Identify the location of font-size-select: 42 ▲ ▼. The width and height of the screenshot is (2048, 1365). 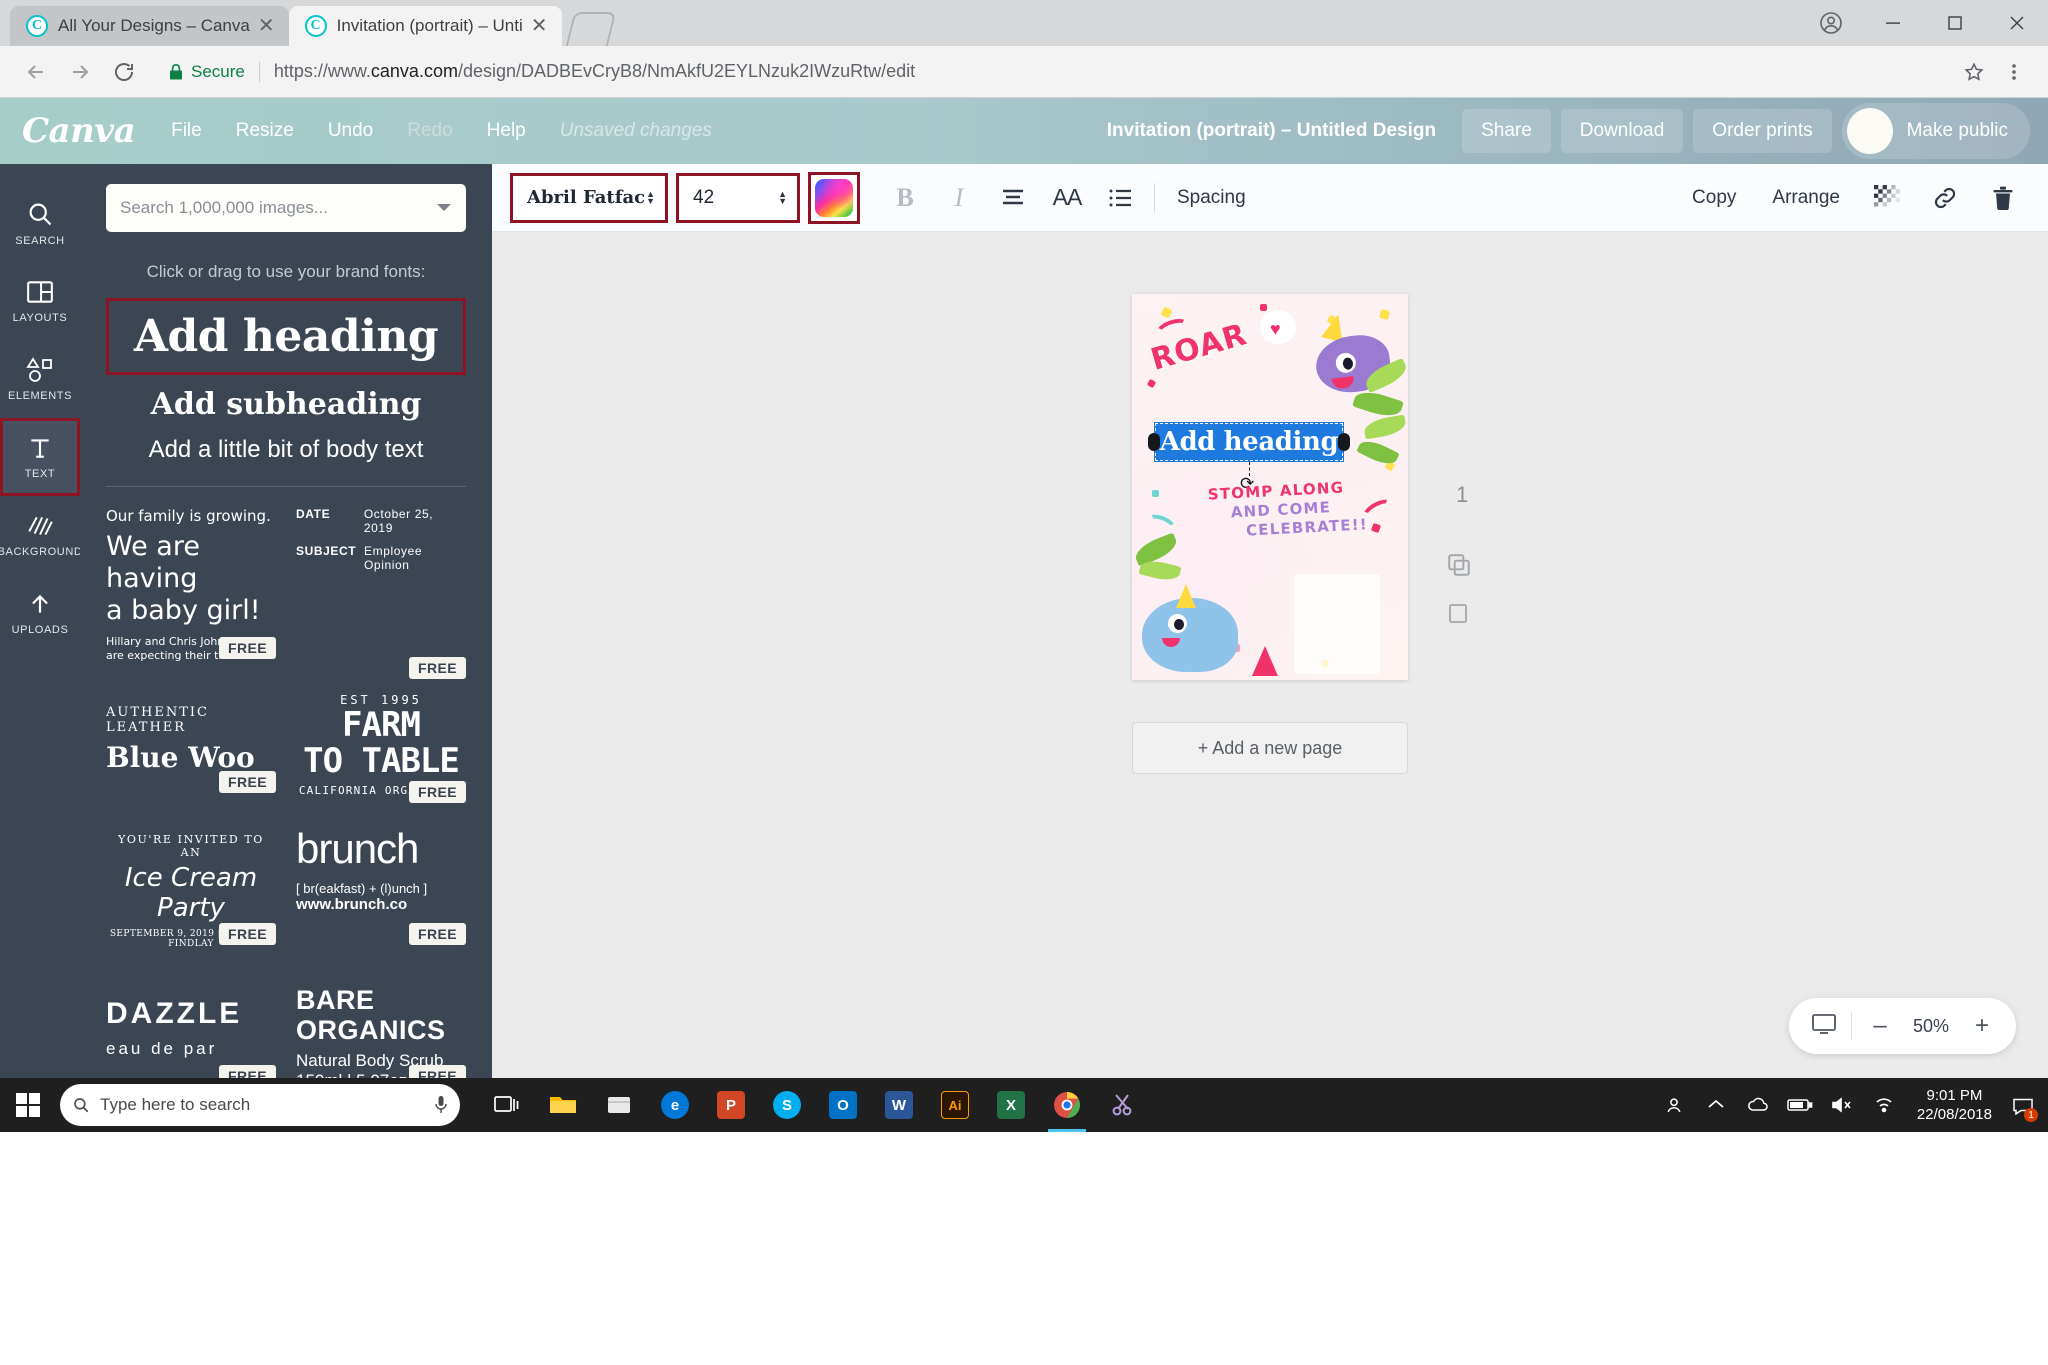
(738, 197).